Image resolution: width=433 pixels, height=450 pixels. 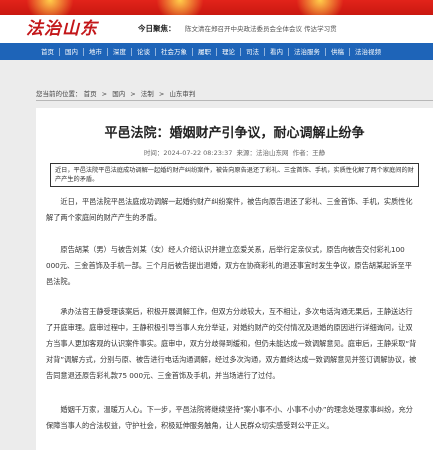 I want to click on breadcrumb-prefix: 您当前的位置：, so click(x=59, y=94).